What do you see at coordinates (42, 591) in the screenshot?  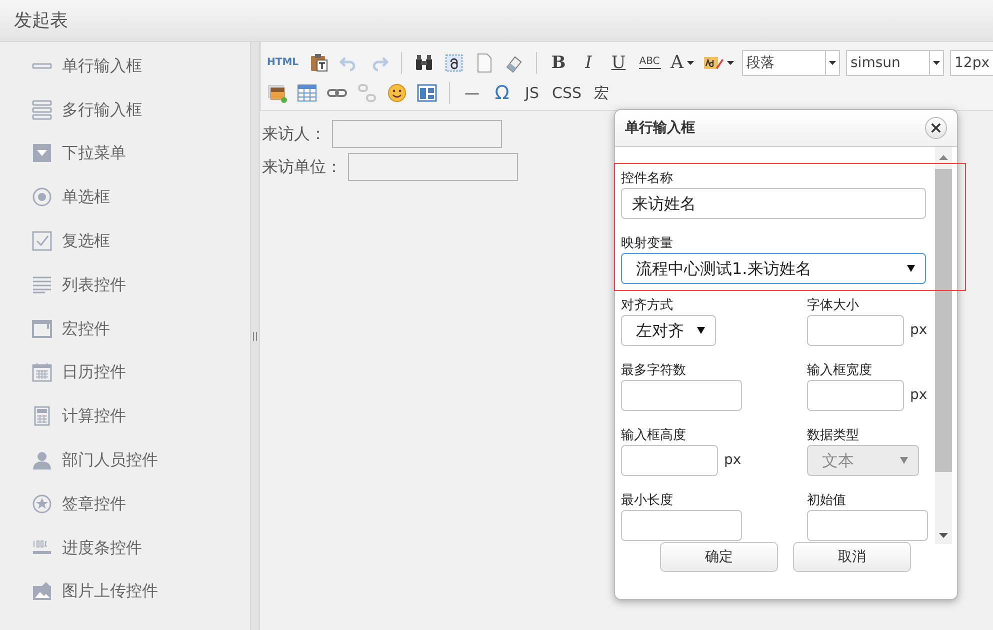 I see `image-upload-icon` at bounding box center [42, 591].